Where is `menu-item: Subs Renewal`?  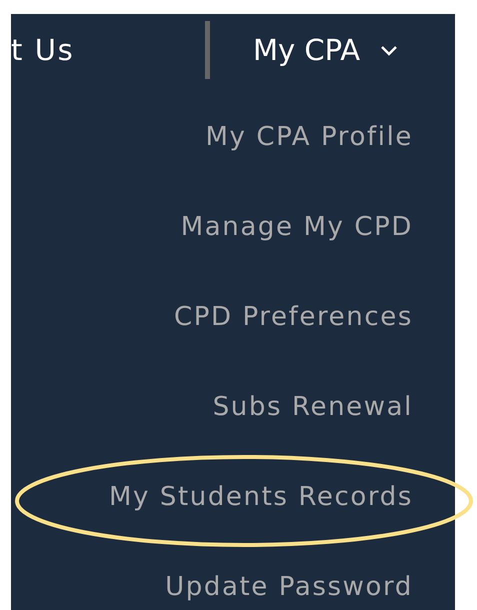
menu-item: Subs Renewal is located at coordinates (312, 407).